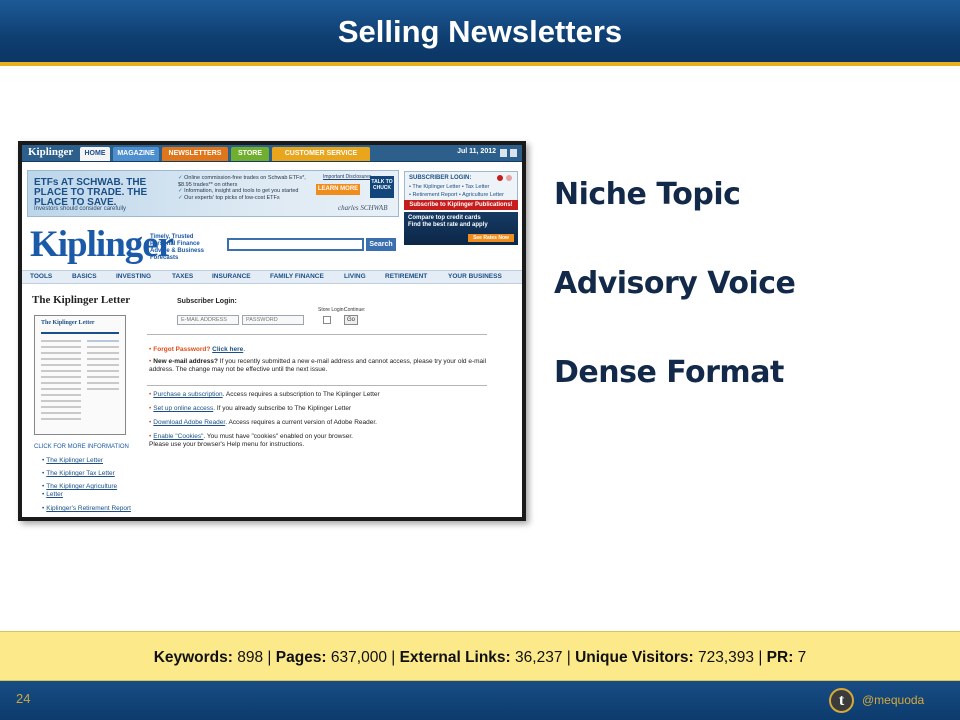 This screenshot has width=960, height=720. Describe the element at coordinates (178, 436) in the screenshot. I see `enable-cookies-link: Enable "Cookies"` at that location.